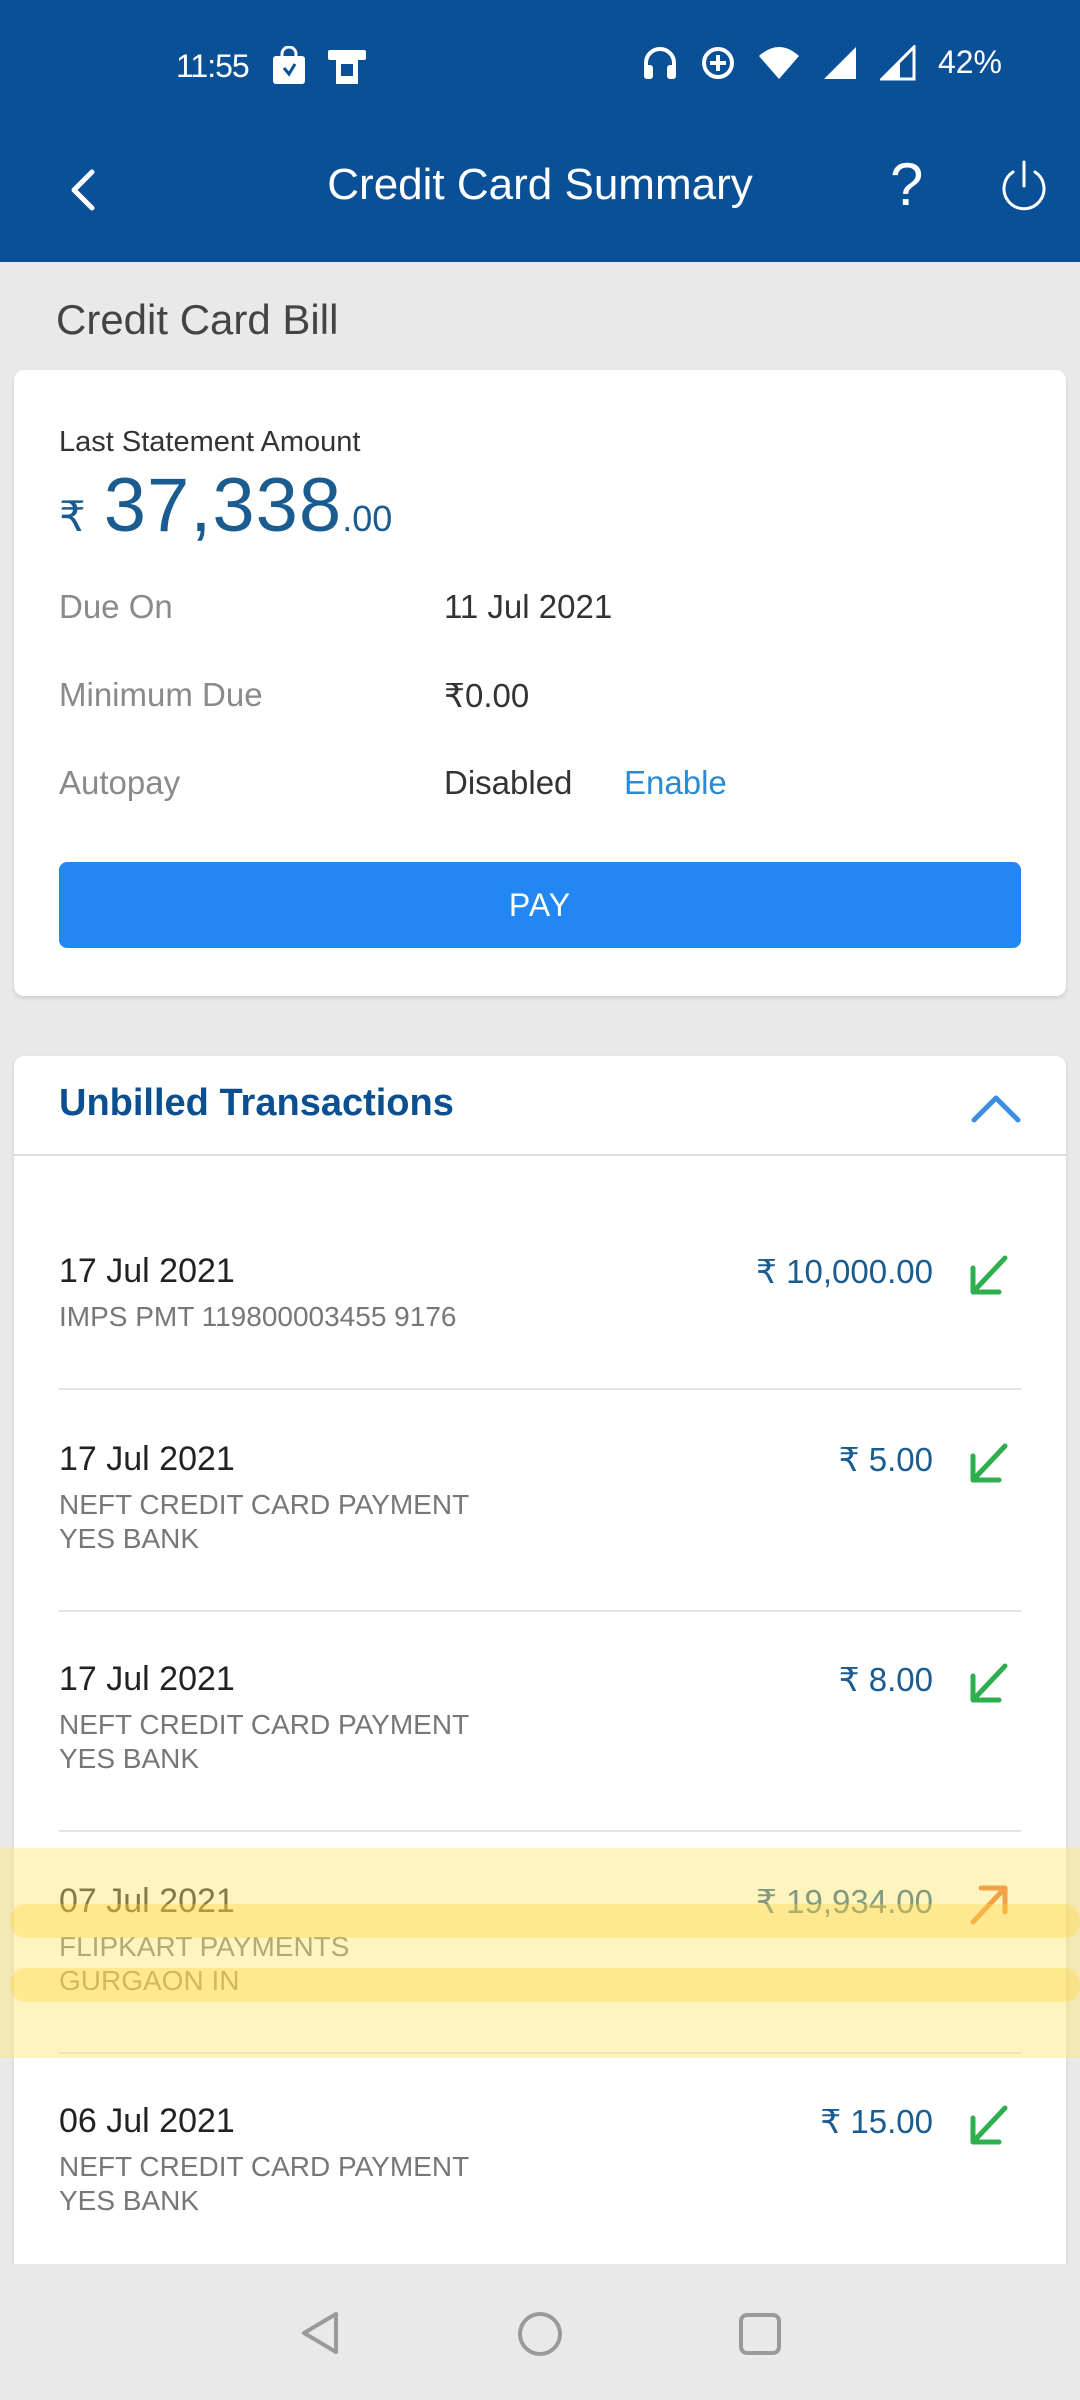 The height and width of the screenshot is (2400, 1080). I want to click on data-saver-icon, so click(717, 62).